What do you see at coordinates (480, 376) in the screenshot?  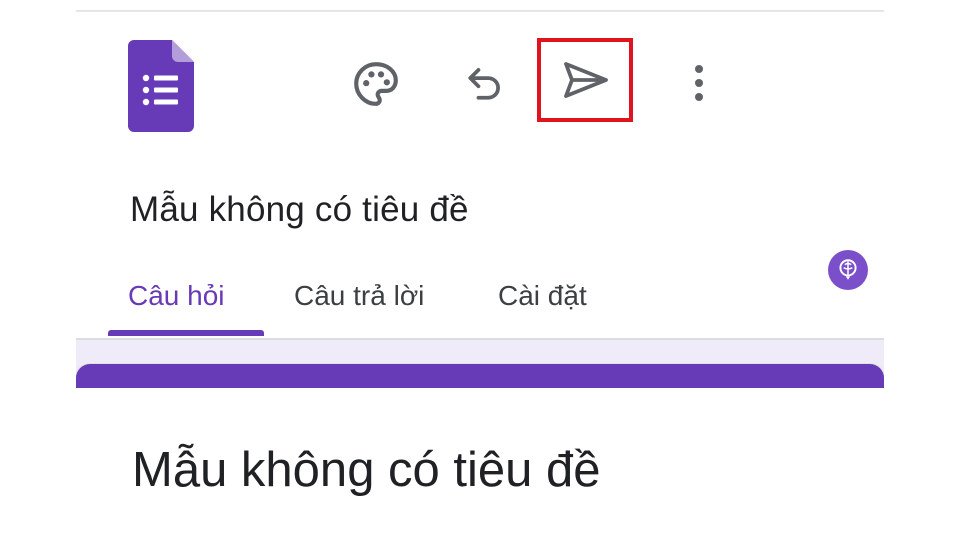 I see `card-accent-bar` at bounding box center [480, 376].